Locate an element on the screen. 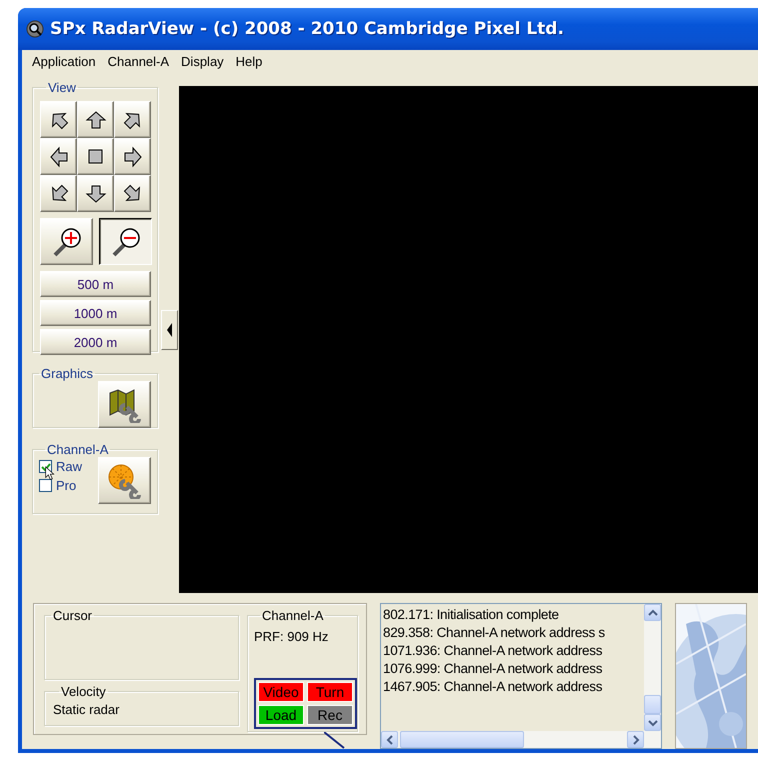 Image resolution: width=758 pixels, height=759 pixels. group-title: Graphics is located at coordinates (67, 373).